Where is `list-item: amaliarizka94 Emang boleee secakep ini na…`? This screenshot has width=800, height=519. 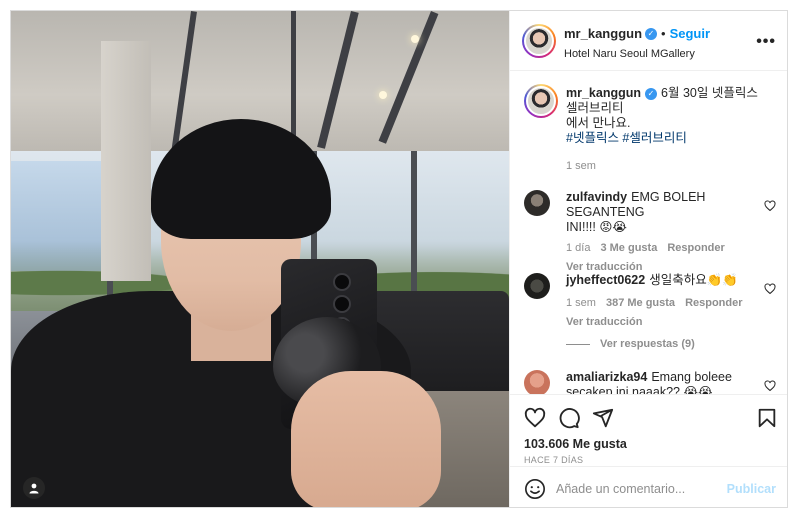
list-item: amaliarizka94 Emang boleee secakep ini na… is located at coordinates (651, 382).